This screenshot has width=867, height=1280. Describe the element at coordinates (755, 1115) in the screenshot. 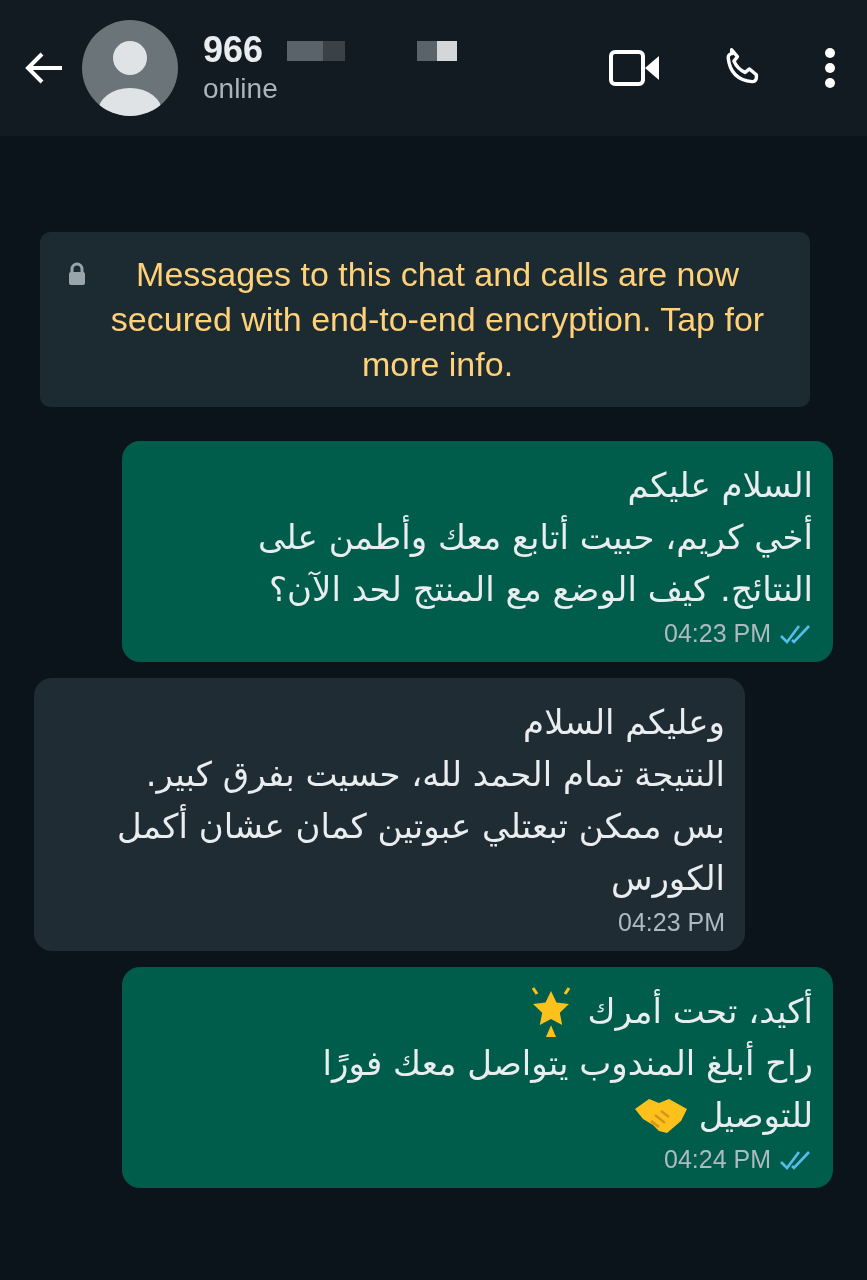

I see `message-text: للتوصيل` at that location.